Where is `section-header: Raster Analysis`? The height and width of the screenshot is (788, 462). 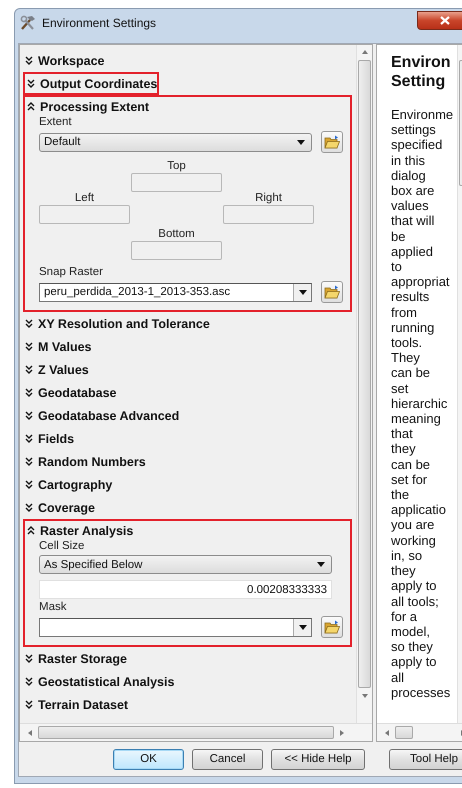 section-header: Raster Analysis is located at coordinates (87, 531).